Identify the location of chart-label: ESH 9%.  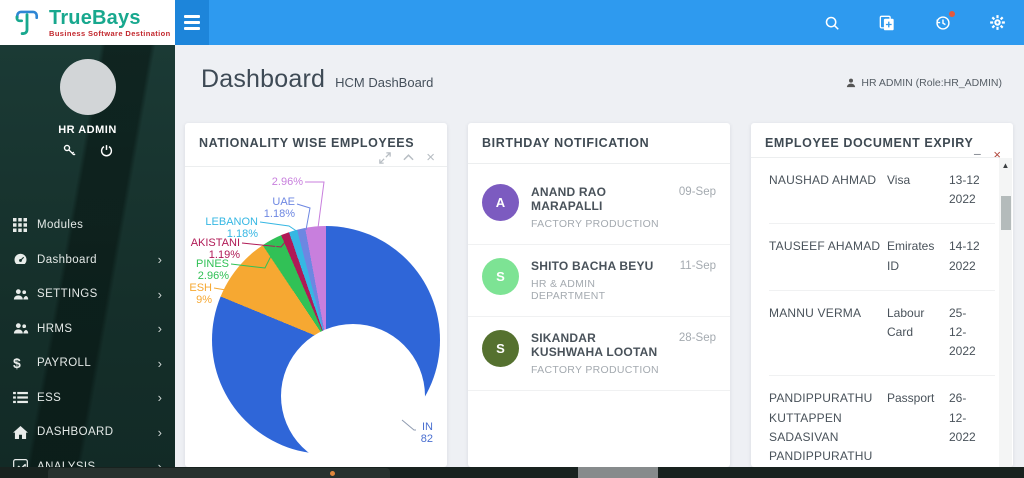
(200, 294).